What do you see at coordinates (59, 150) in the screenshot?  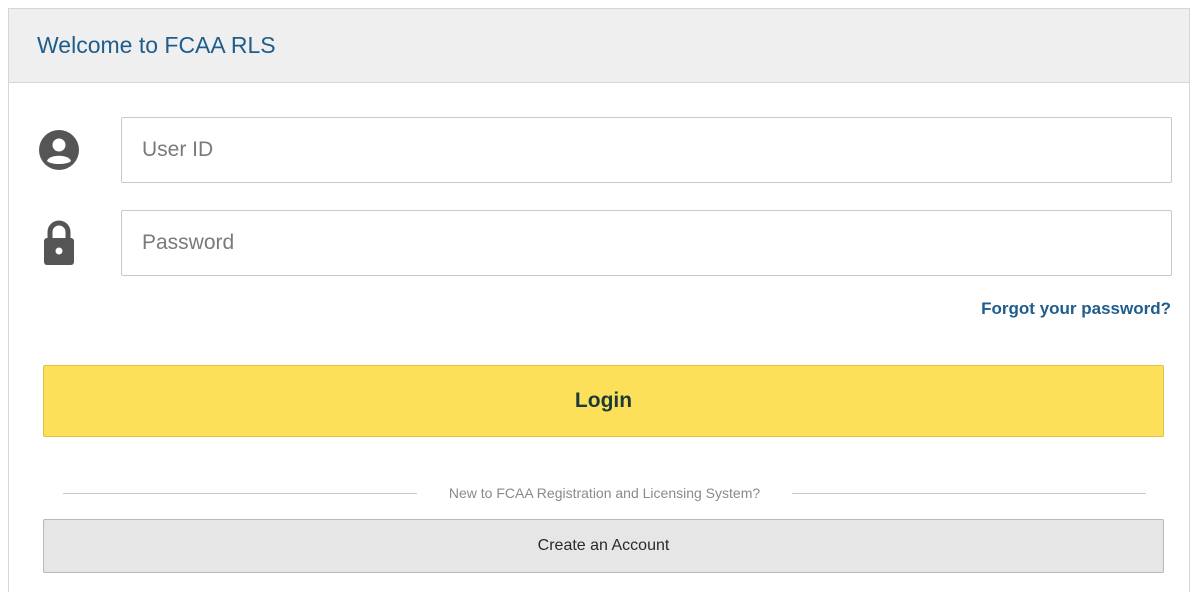 I see `user-circle-icon` at bounding box center [59, 150].